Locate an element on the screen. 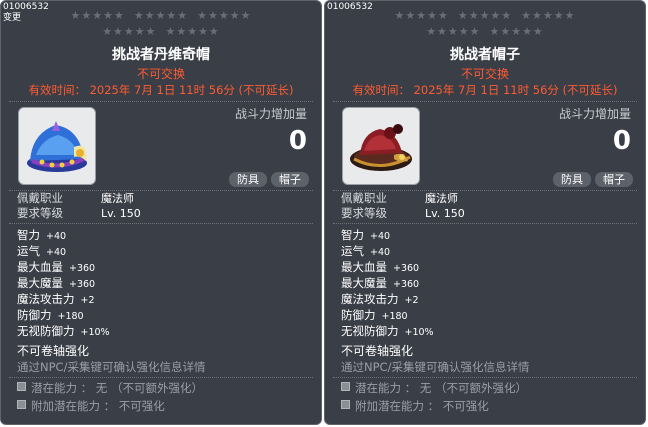 This screenshot has width=648, height=427. red-hat-icon is located at coordinates (381, 147).